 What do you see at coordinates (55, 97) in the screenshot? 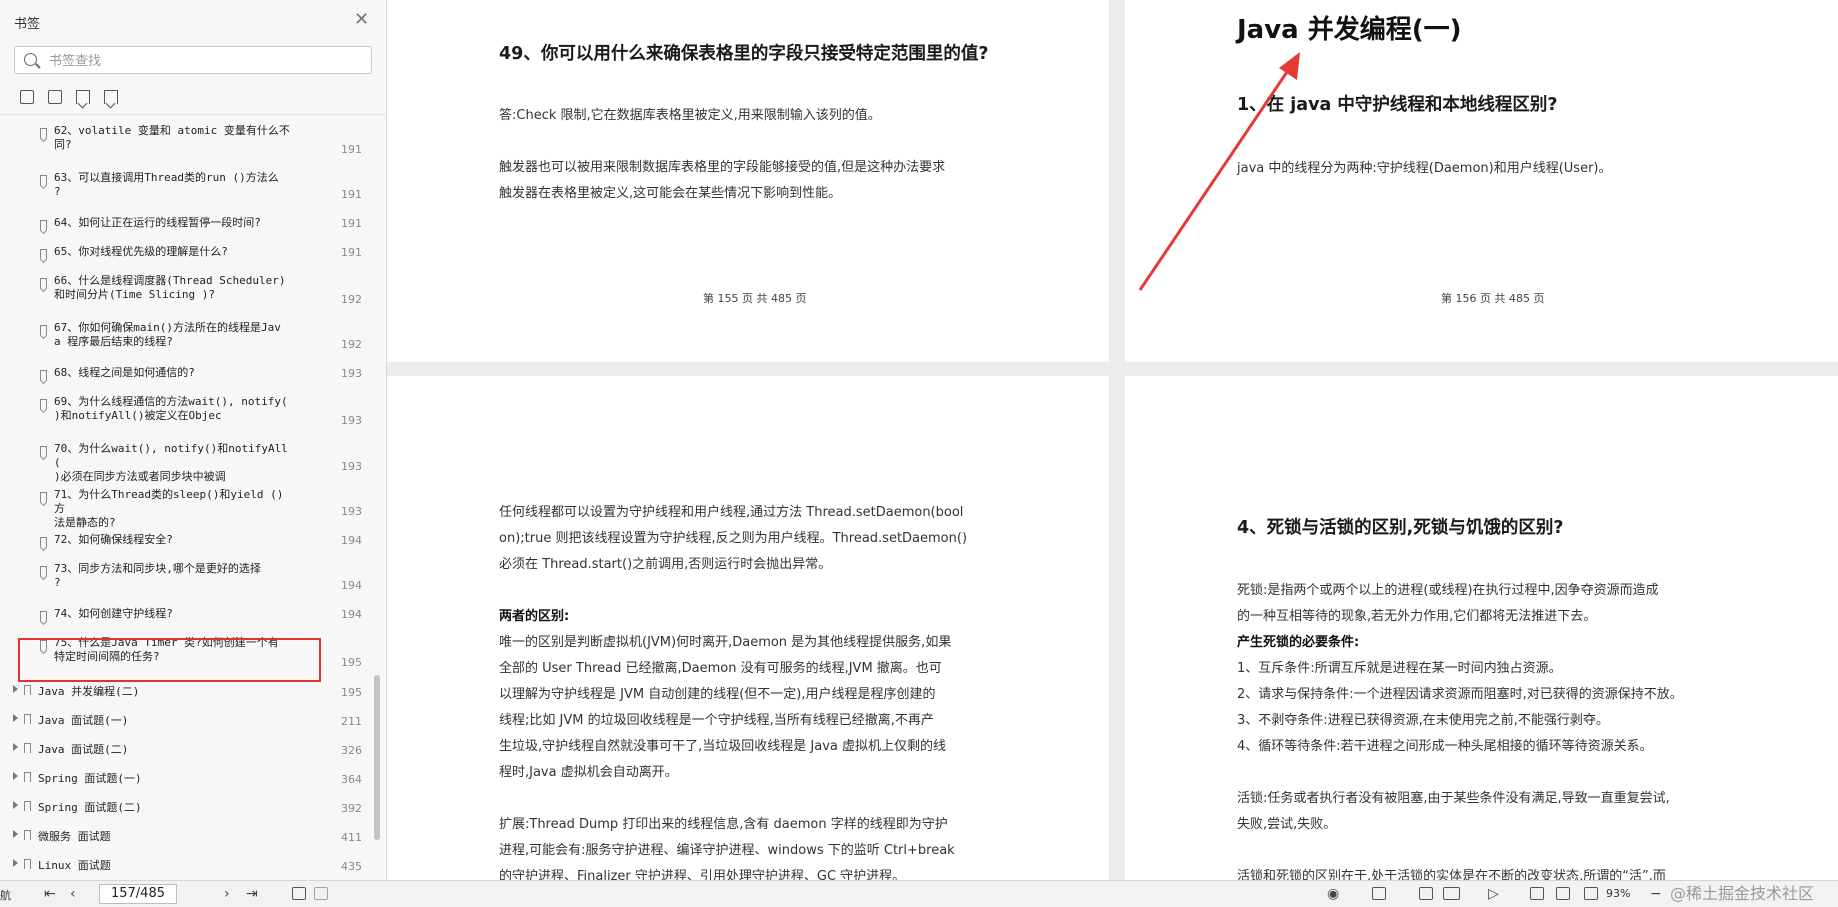
I see `collapse-all-icon` at bounding box center [55, 97].